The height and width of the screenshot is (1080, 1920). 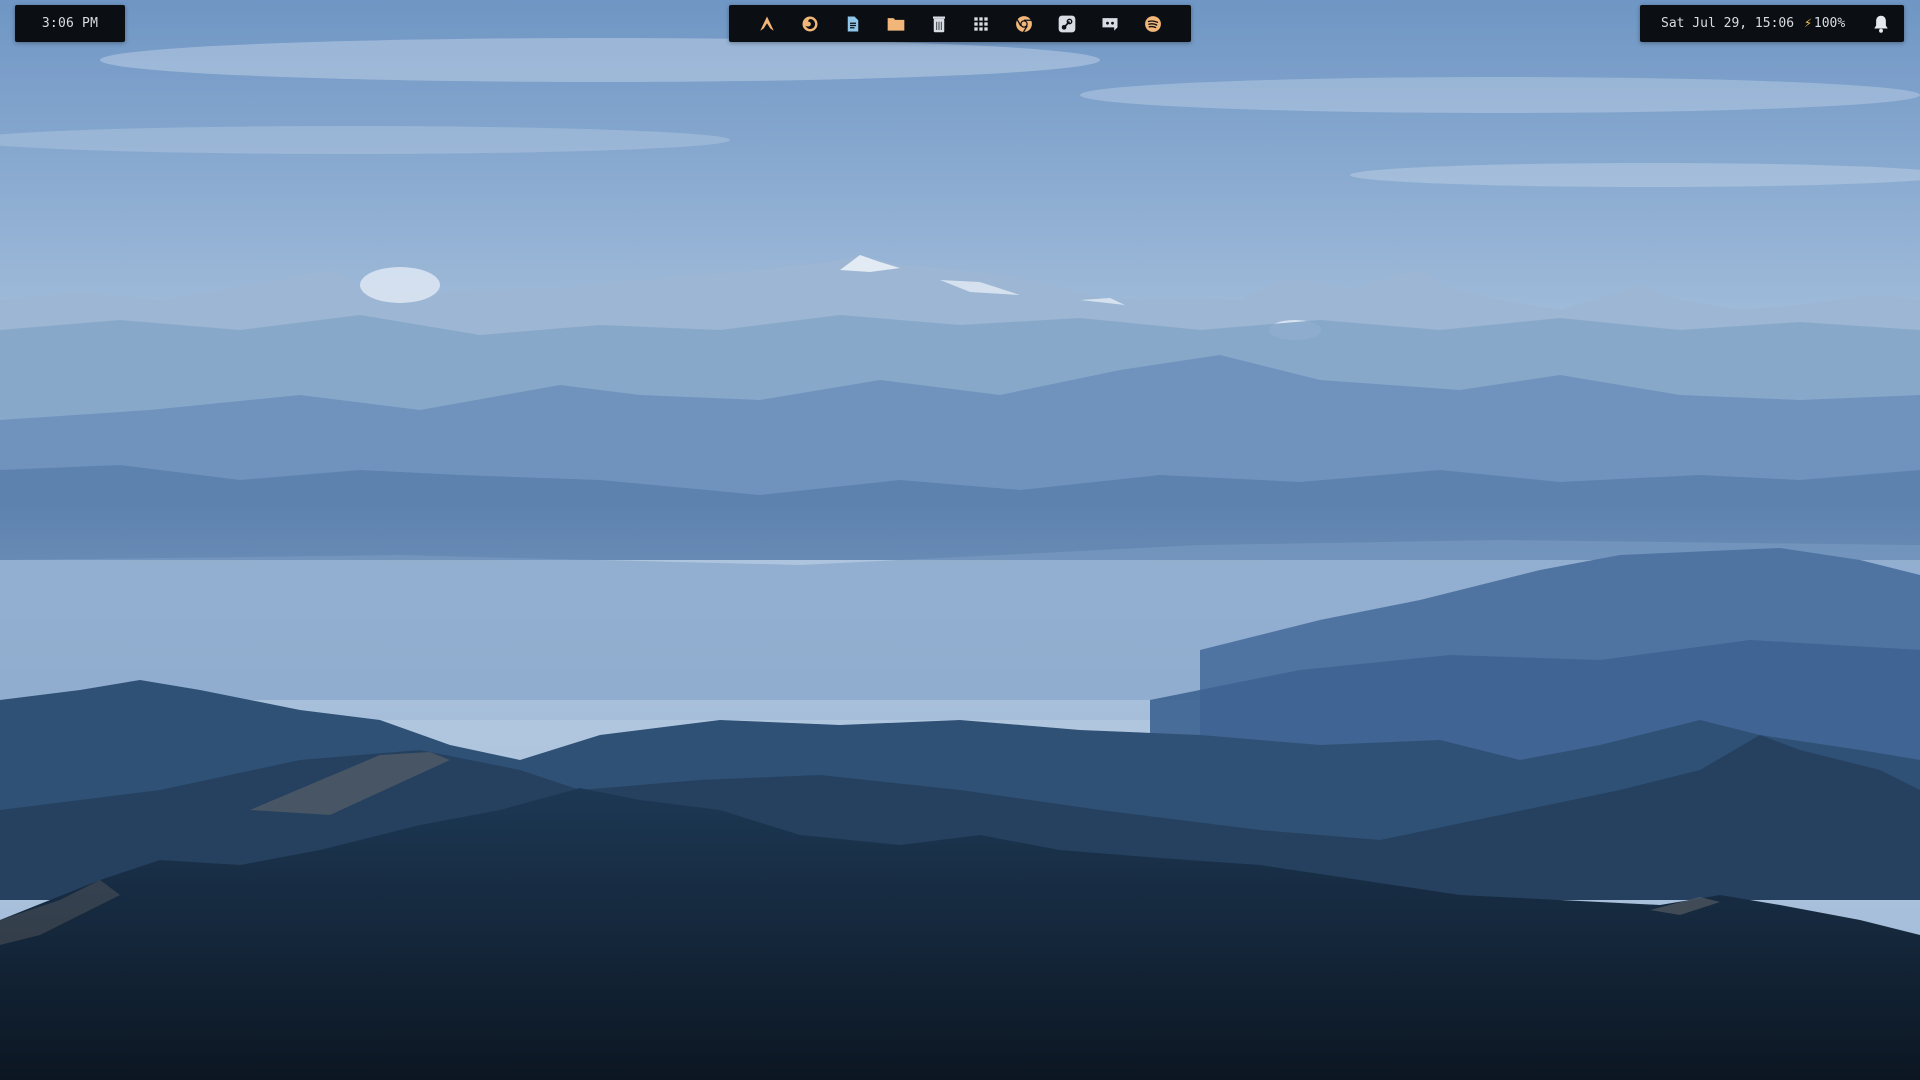 I want to click on spotify-icon, so click(x=1153, y=24).